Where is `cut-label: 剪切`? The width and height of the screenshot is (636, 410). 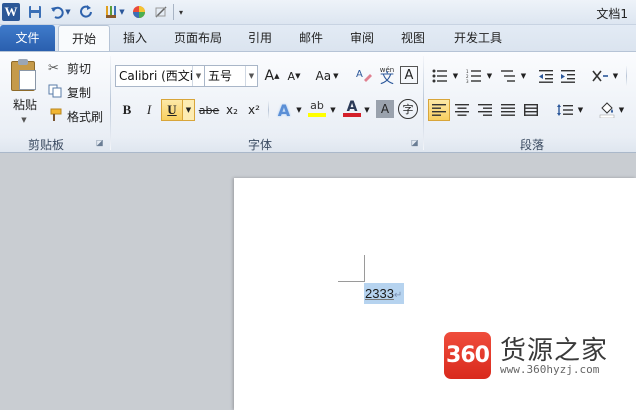 cut-label: 剪切 is located at coordinates (79, 68).